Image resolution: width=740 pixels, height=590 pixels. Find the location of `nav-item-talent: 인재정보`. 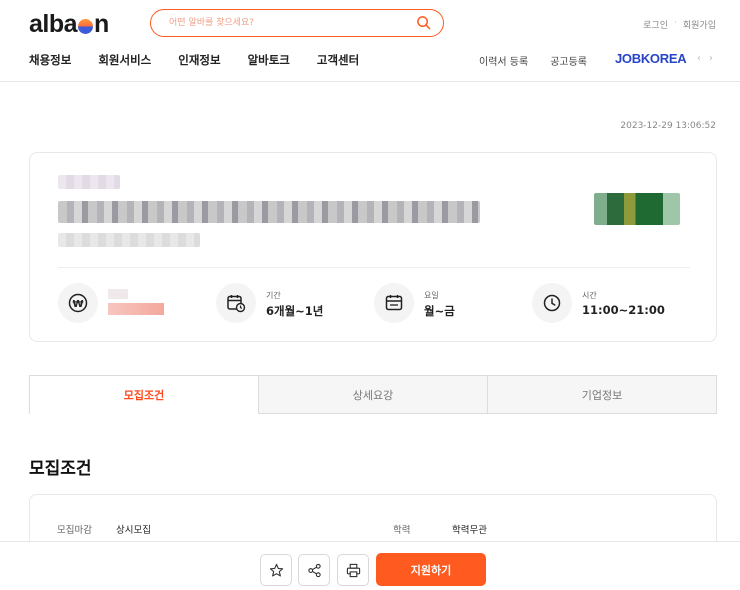

nav-item-talent: 인재정보 is located at coordinates (199, 60).